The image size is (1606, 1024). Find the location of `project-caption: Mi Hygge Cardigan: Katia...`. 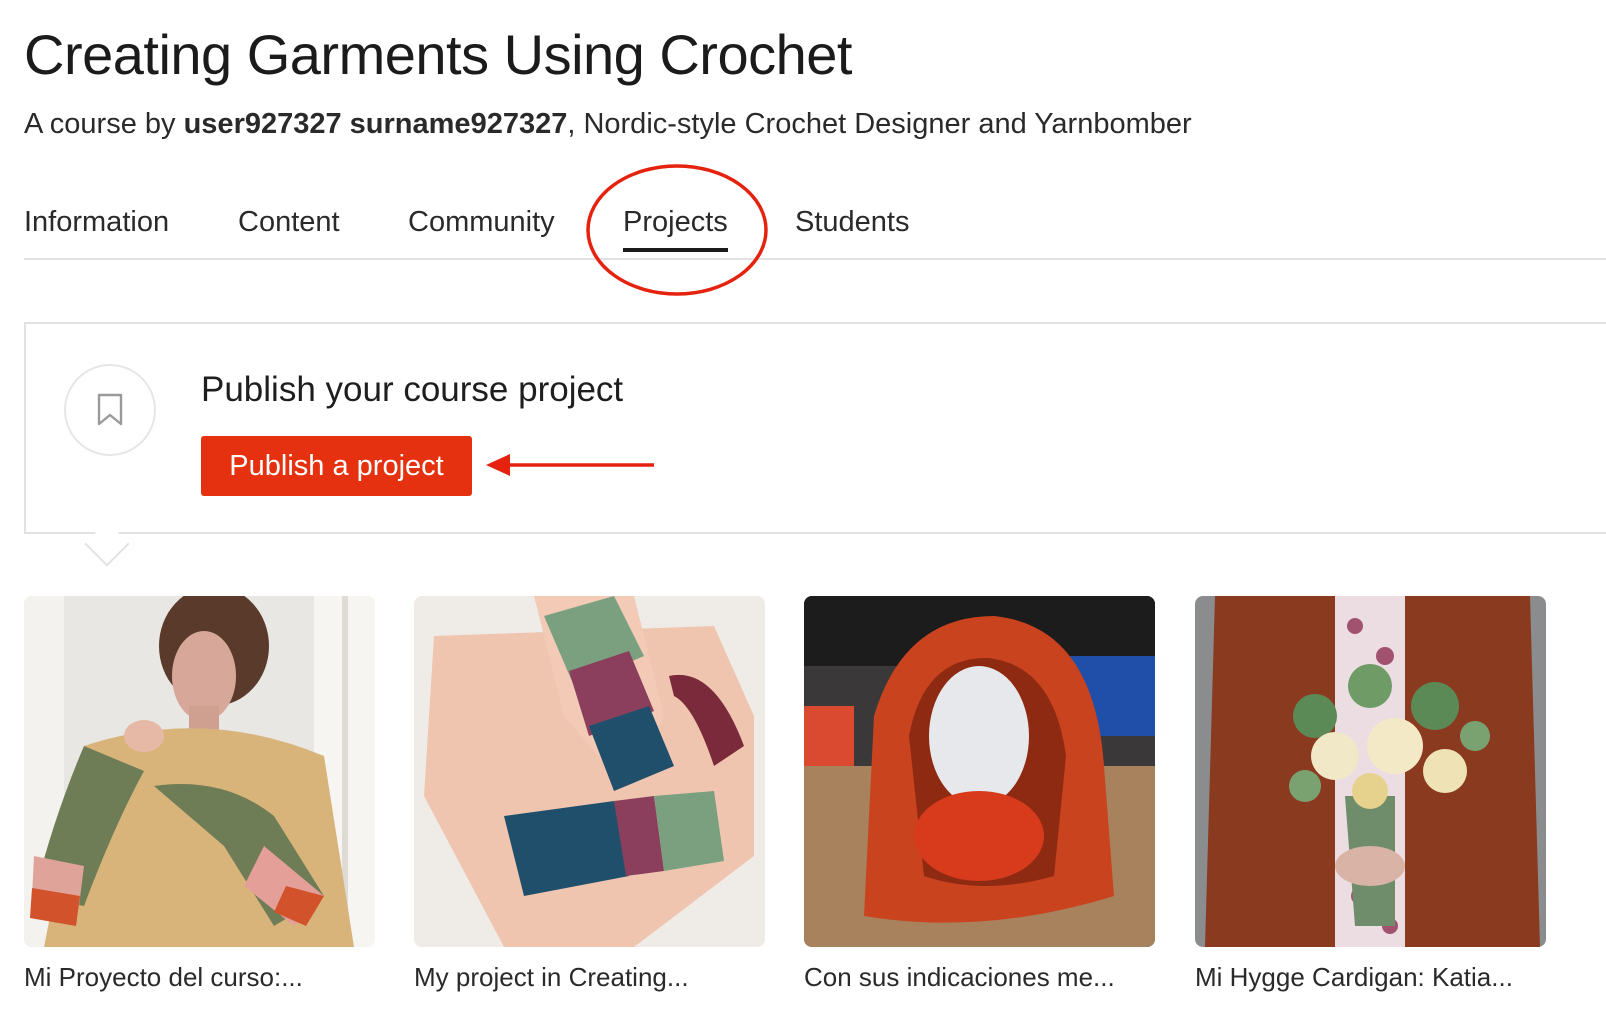

project-caption: Mi Hygge Cardigan: Katia... is located at coordinates (1354, 977).